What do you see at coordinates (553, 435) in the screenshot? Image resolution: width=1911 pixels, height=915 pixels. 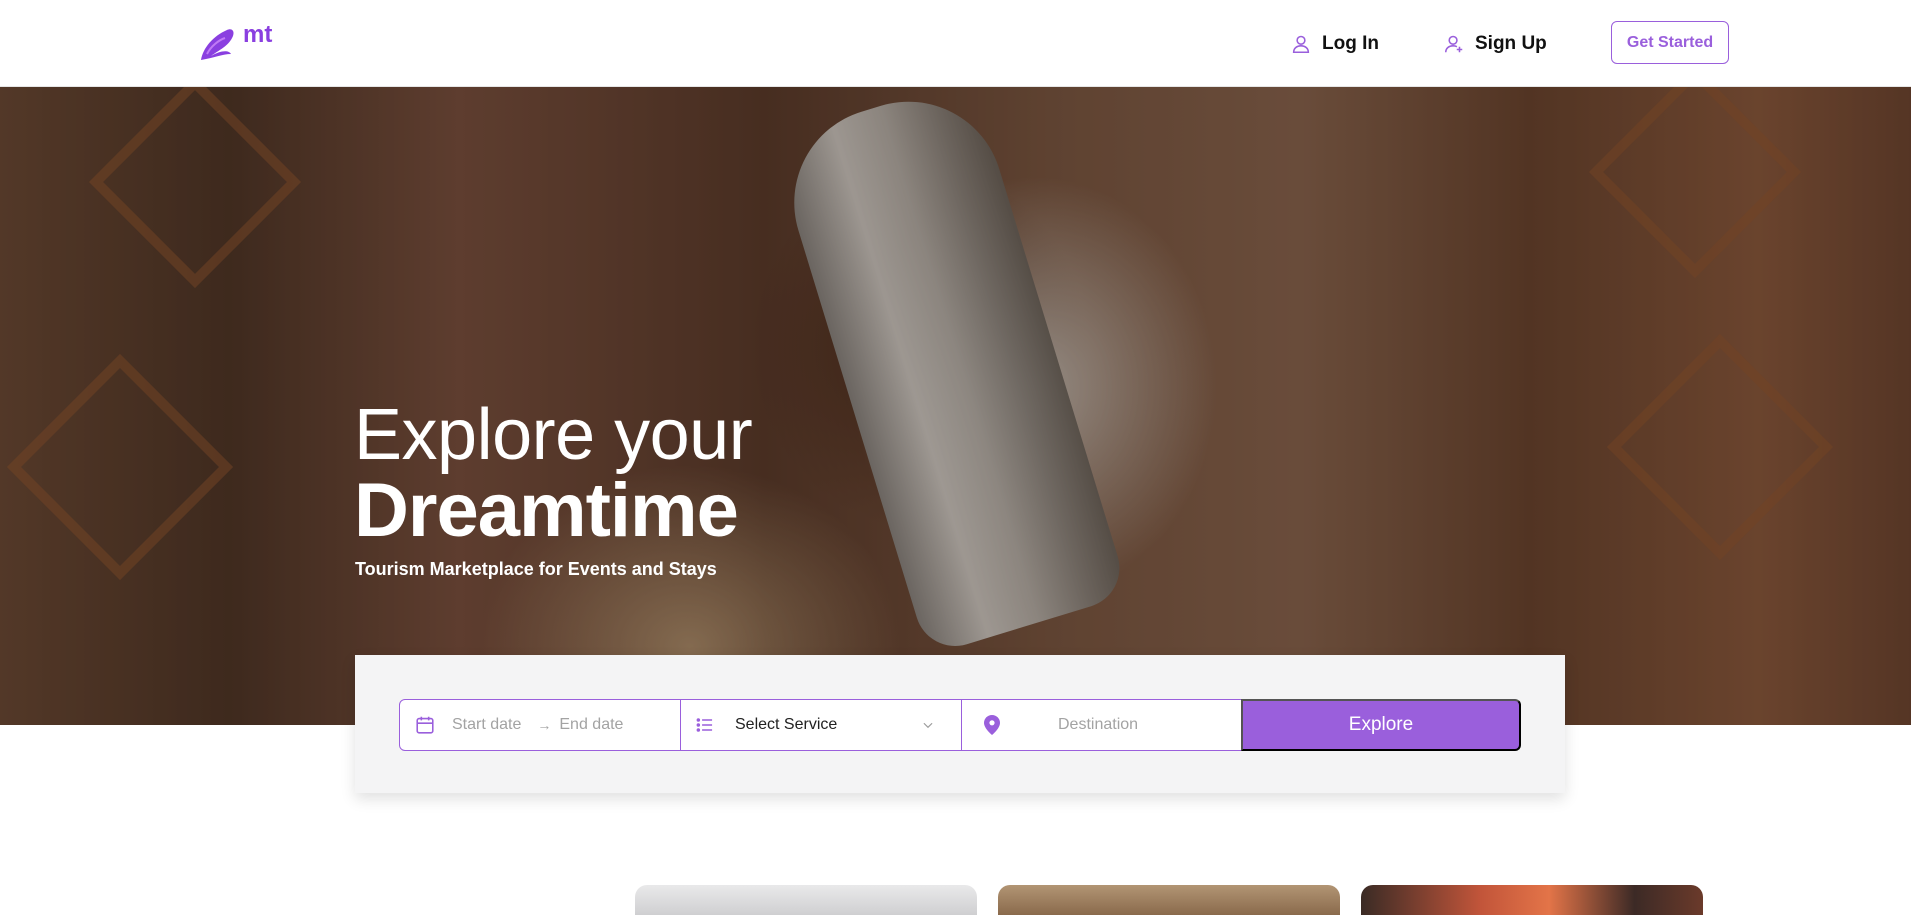 I see `hero-title-line1: Explore your` at bounding box center [553, 435].